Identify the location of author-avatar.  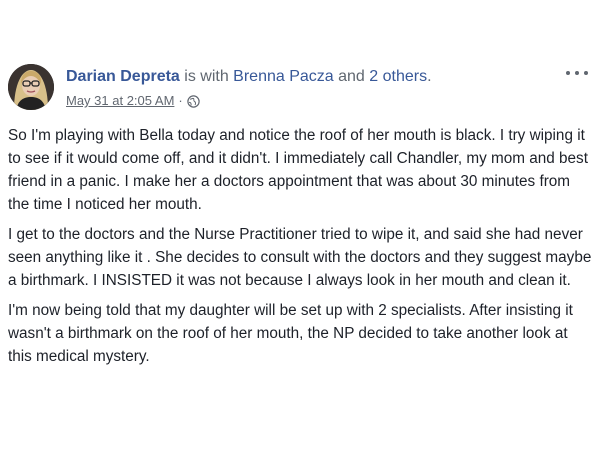
(31, 87).